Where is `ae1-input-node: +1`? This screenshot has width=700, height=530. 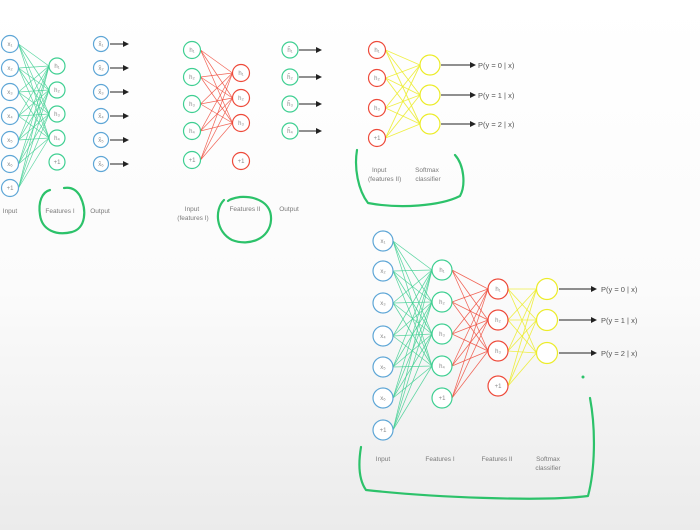 ae1-input-node: +1 is located at coordinates (10, 188).